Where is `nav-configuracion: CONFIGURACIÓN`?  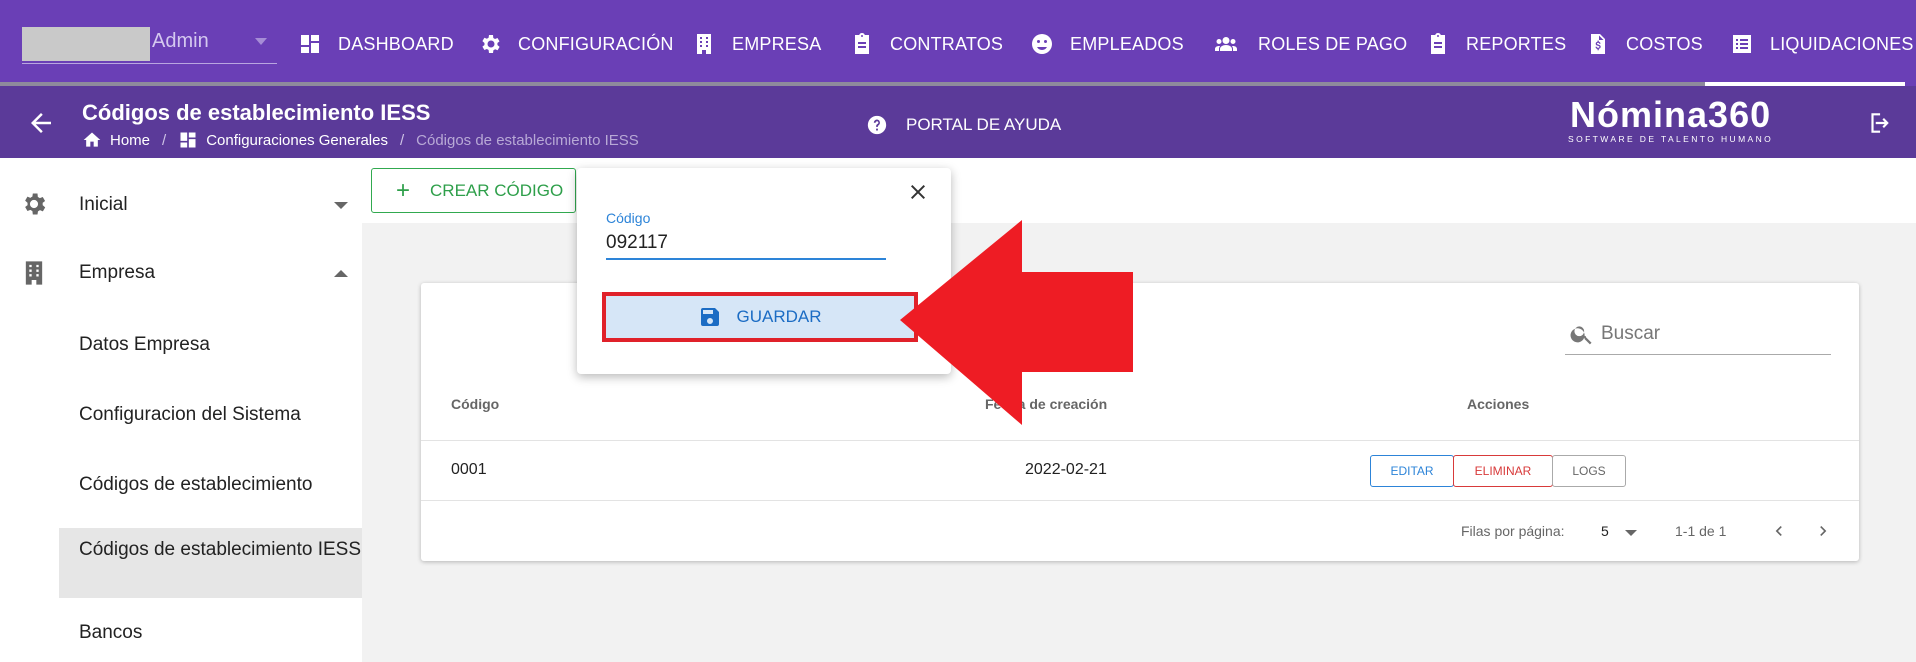
nav-configuracion: CONFIGURACIÓN is located at coordinates (576, 44).